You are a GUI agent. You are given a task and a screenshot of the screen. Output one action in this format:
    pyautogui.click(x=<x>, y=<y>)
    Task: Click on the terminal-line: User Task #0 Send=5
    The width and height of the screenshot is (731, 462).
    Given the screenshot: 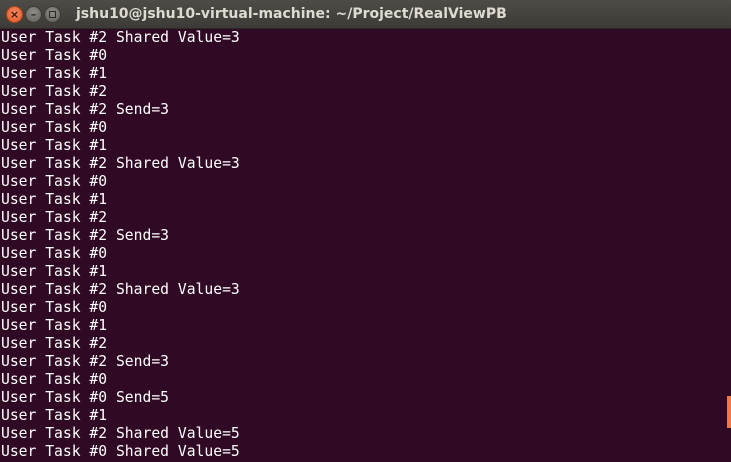 What is the action you would take?
    pyautogui.click(x=85, y=397)
    